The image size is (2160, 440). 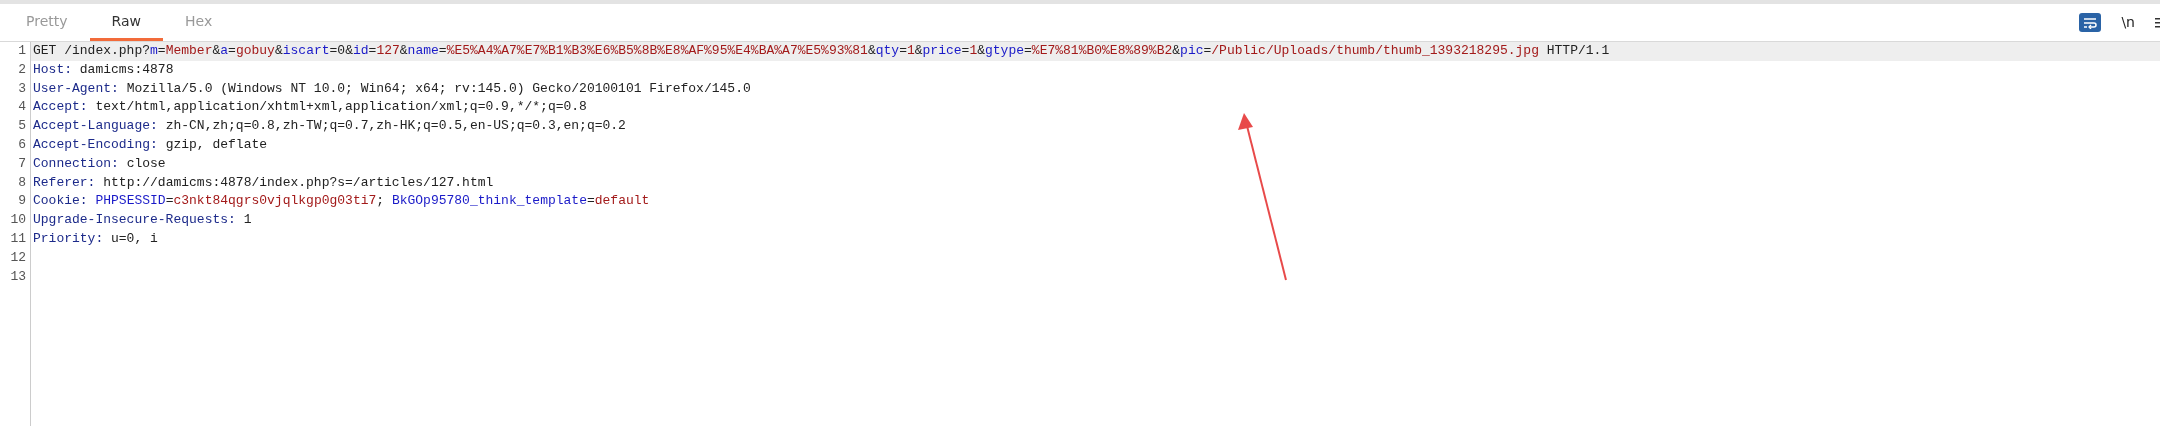 What do you see at coordinates (18, 257) in the screenshot?
I see `line-number: 12` at bounding box center [18, 257].